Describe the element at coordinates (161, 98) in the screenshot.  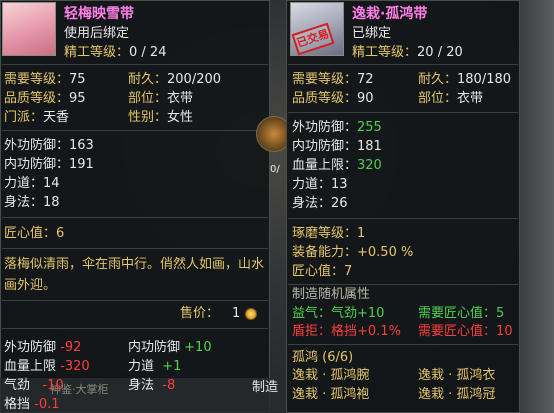
I see `slot-left: 部位：衣带` at that location.